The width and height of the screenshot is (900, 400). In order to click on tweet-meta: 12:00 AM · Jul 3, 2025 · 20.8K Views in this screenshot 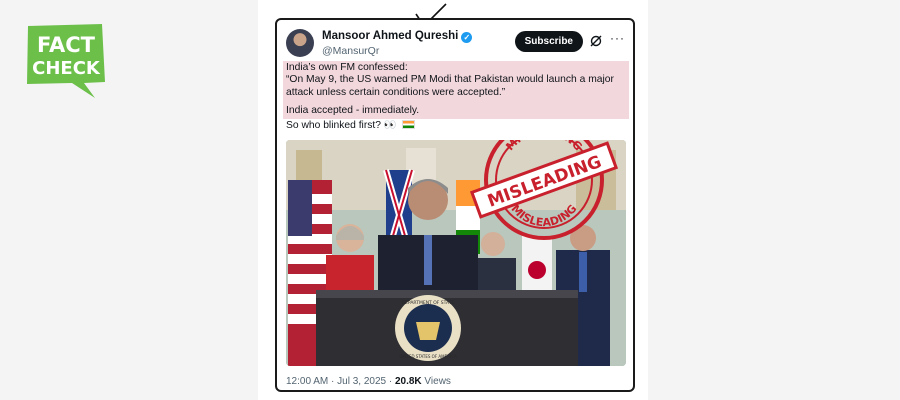, I will do `click(368, 381)`.